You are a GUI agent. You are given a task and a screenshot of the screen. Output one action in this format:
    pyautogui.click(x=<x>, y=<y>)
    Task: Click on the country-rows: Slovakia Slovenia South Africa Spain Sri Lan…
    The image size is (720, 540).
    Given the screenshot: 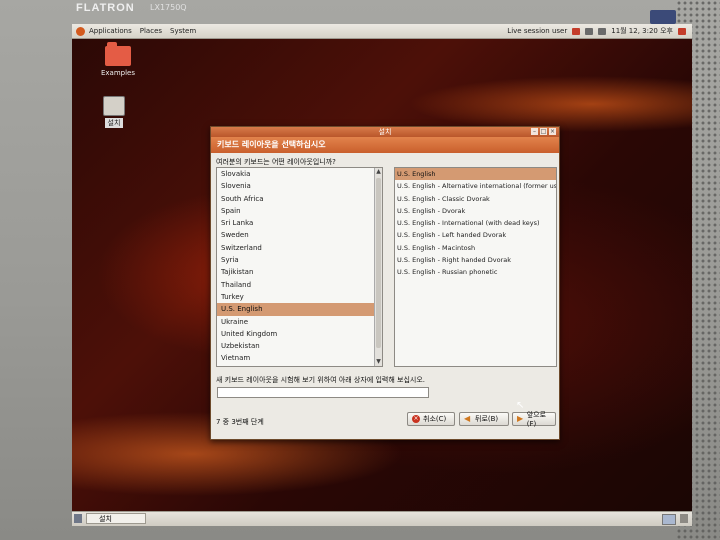 What is the action you would take?
    pyautogui.click(x=299, y=266)
    